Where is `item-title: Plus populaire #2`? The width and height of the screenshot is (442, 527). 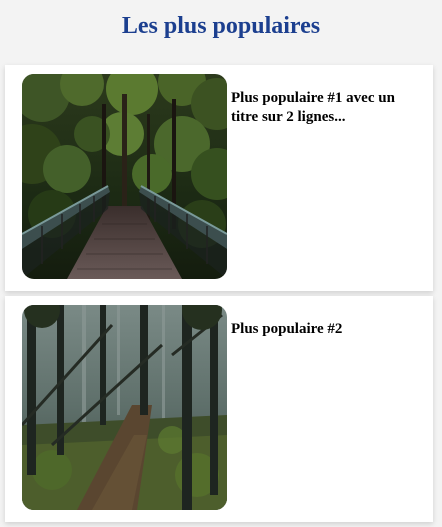 item-title: Plus populaire #2 is located at coordinates (326, 329).